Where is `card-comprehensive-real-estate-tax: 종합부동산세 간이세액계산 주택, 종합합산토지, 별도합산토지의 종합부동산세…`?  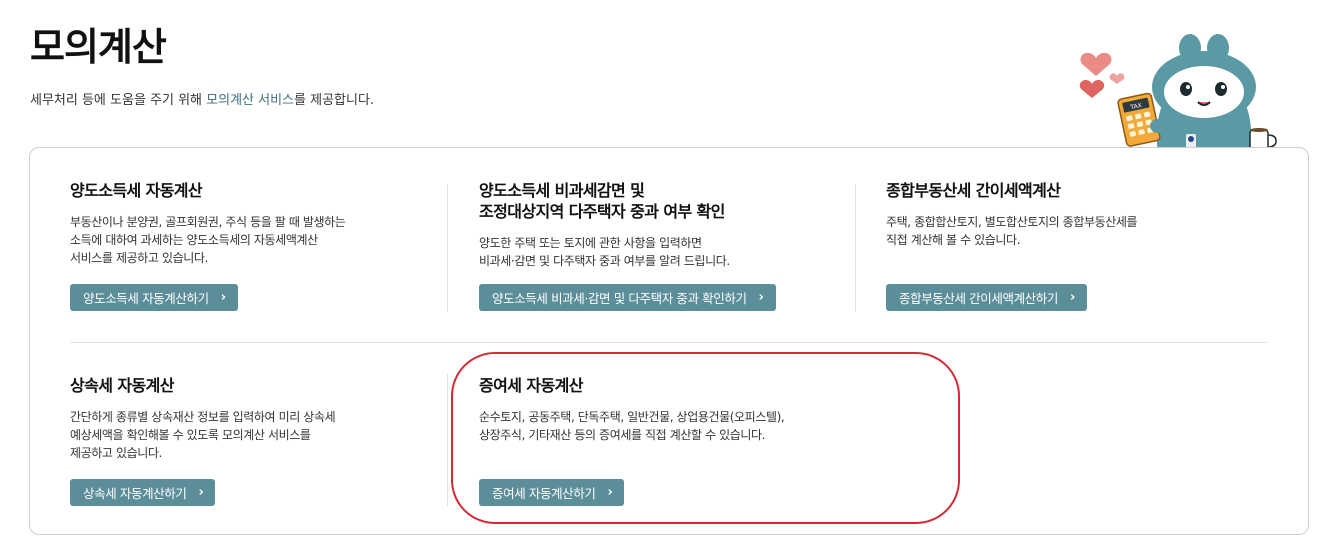 card-comprehensive-real-estate-tax: 종합부동산세 간이세액계산 주택, 종합합산토지, 별도합산토지의 종합부동산세… is located at coordinates (1071, 246).